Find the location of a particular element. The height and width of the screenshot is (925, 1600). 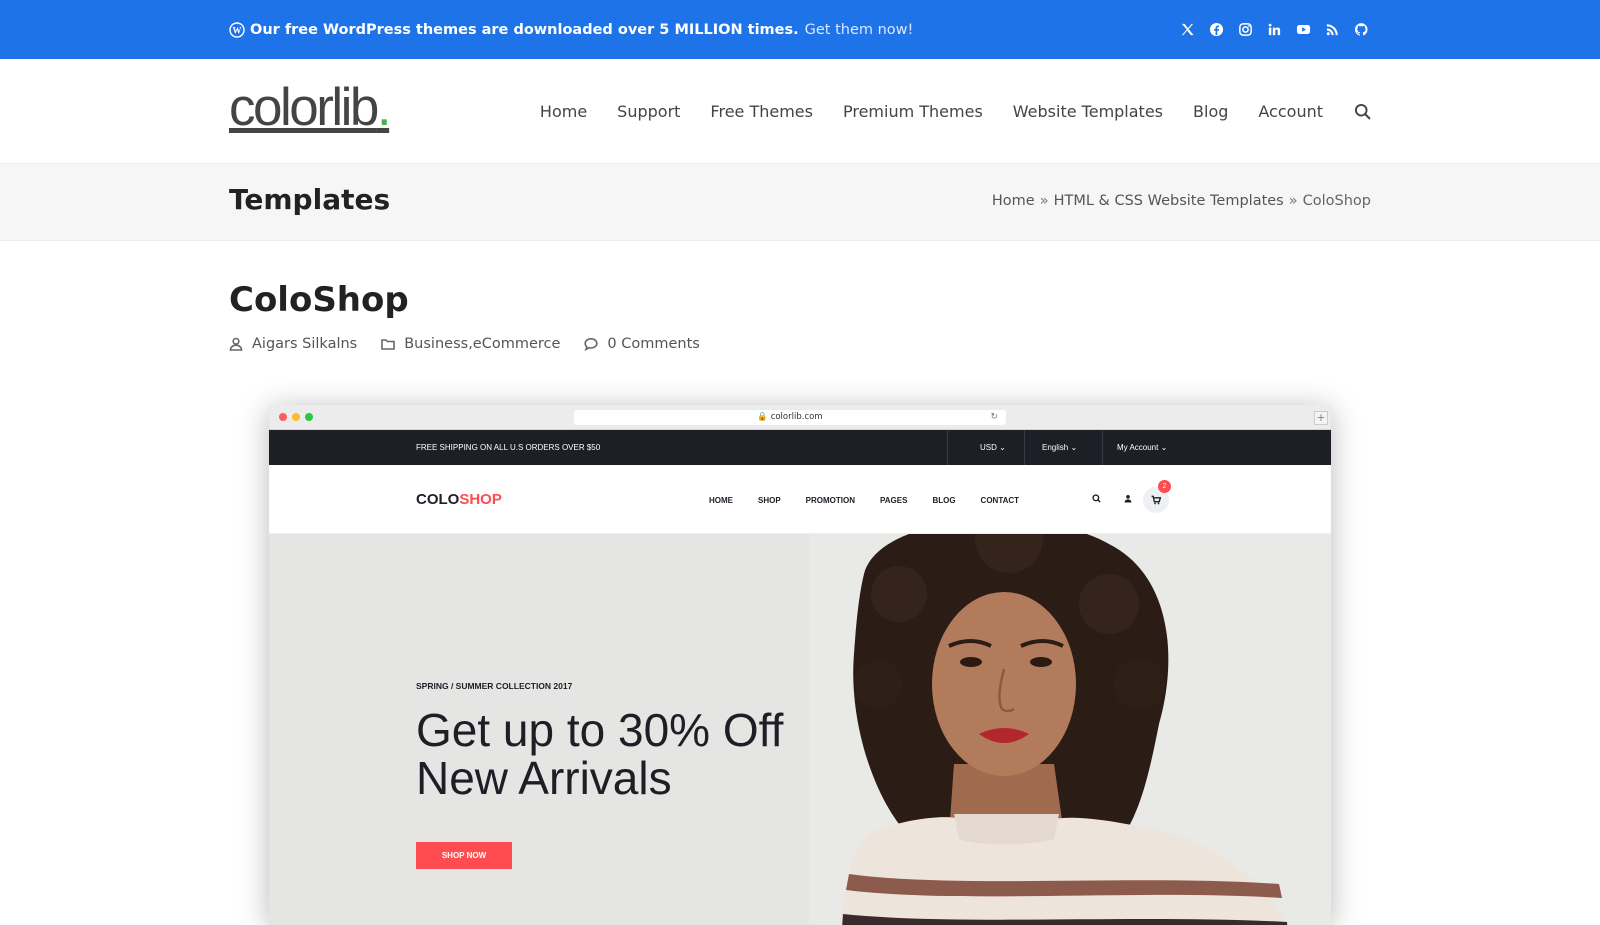

wordpress-icon: W is located at coordinates (237, 29).